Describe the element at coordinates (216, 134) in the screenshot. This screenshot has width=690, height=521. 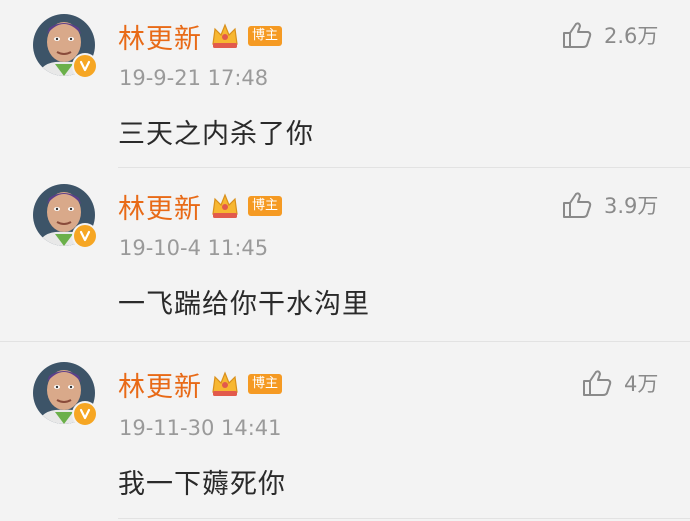
I see `comment-text: 三天之内杀了你` at that location.